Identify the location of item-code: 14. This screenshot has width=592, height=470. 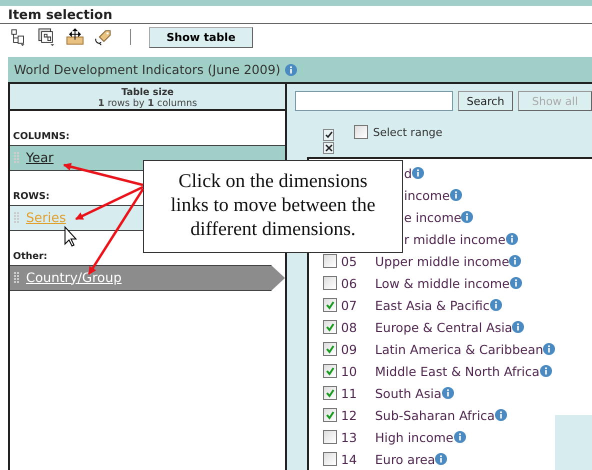
(349, 459).